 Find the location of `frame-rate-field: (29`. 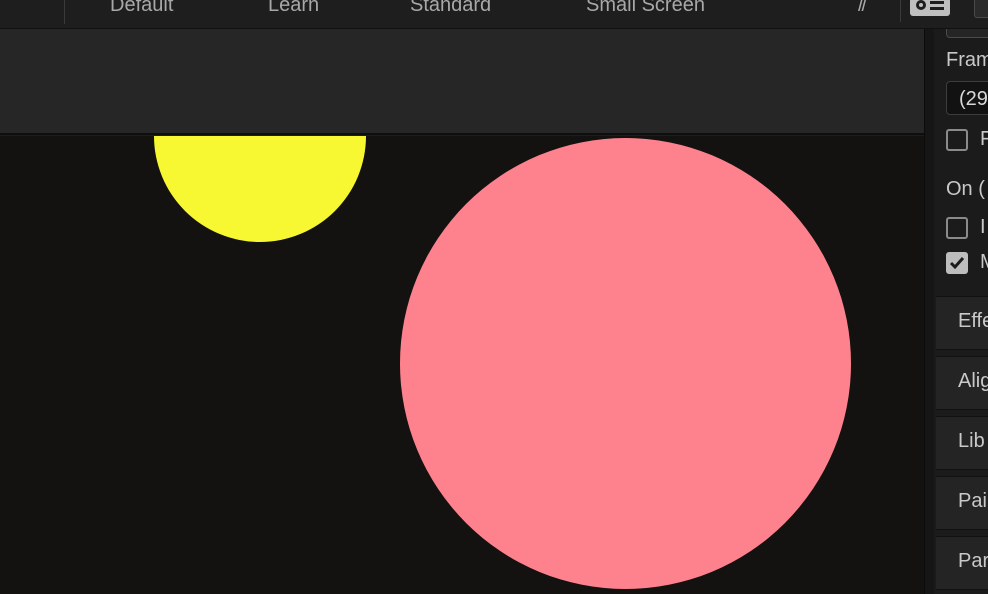

frame-rate-field: (29 is located at coordinates (967, 98).